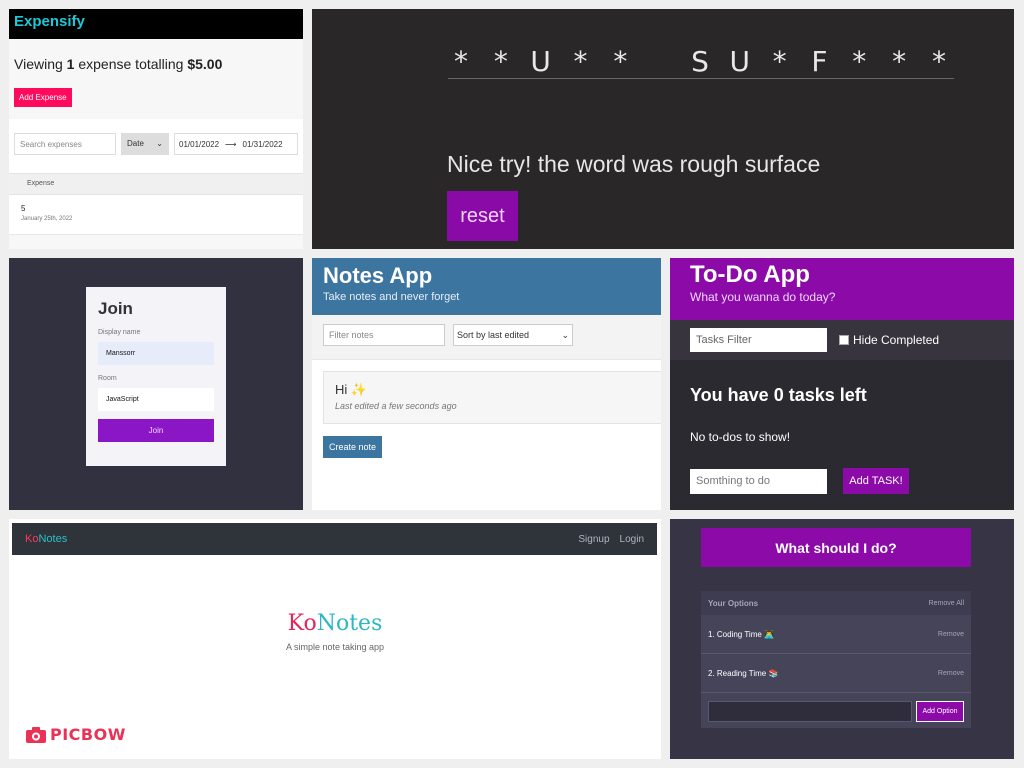 This screenshot has width=1024, height=768. Describe the element at coordinates (156, 399) in the screenshot. I see `room-input: JavaScript` at that location.